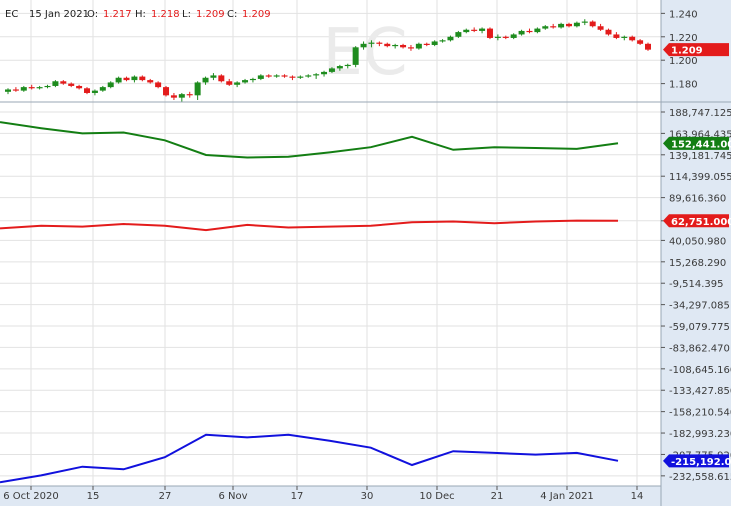 The width and height of the screenshot is (731, 506). What do you see at coordinates (59, 14) in the screenshot?
I see `date-label: 15 Jan 2021` at bounding box center [59, 14].